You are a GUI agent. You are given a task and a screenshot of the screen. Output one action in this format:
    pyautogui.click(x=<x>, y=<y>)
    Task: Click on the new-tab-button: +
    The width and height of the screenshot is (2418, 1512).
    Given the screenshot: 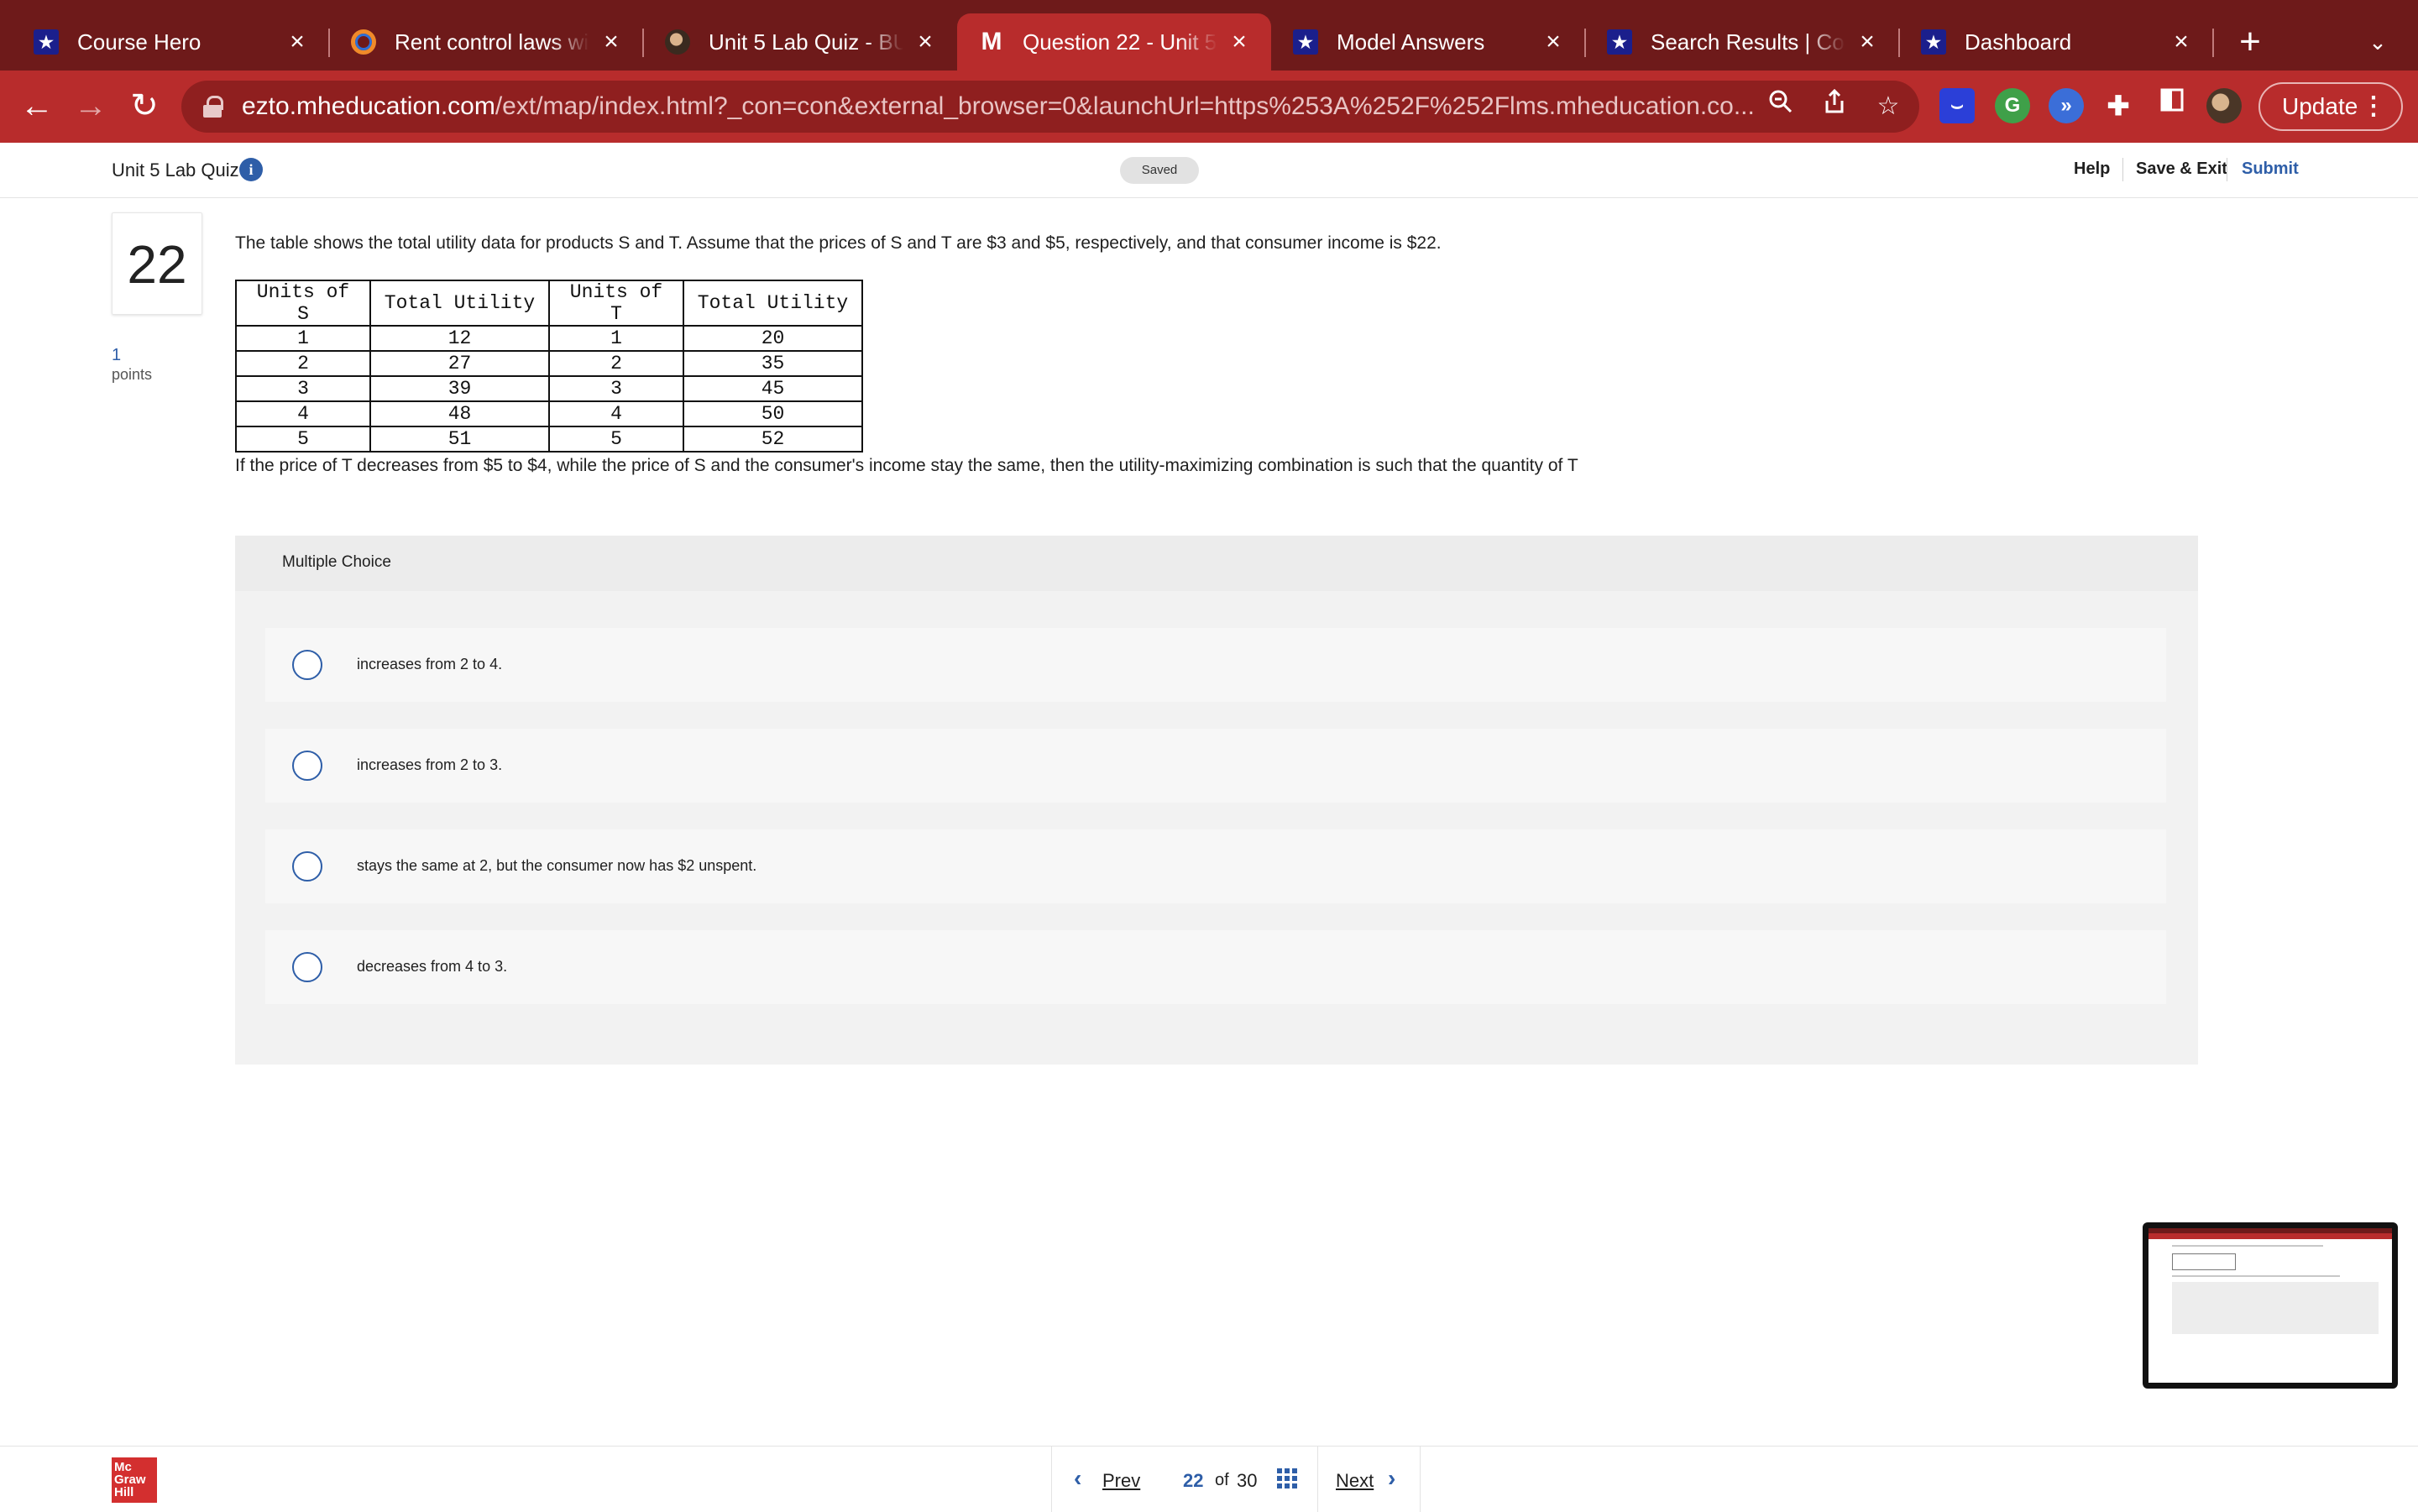 What is the action you would take?
    pyautogui.click(x=2250, y=42)
    